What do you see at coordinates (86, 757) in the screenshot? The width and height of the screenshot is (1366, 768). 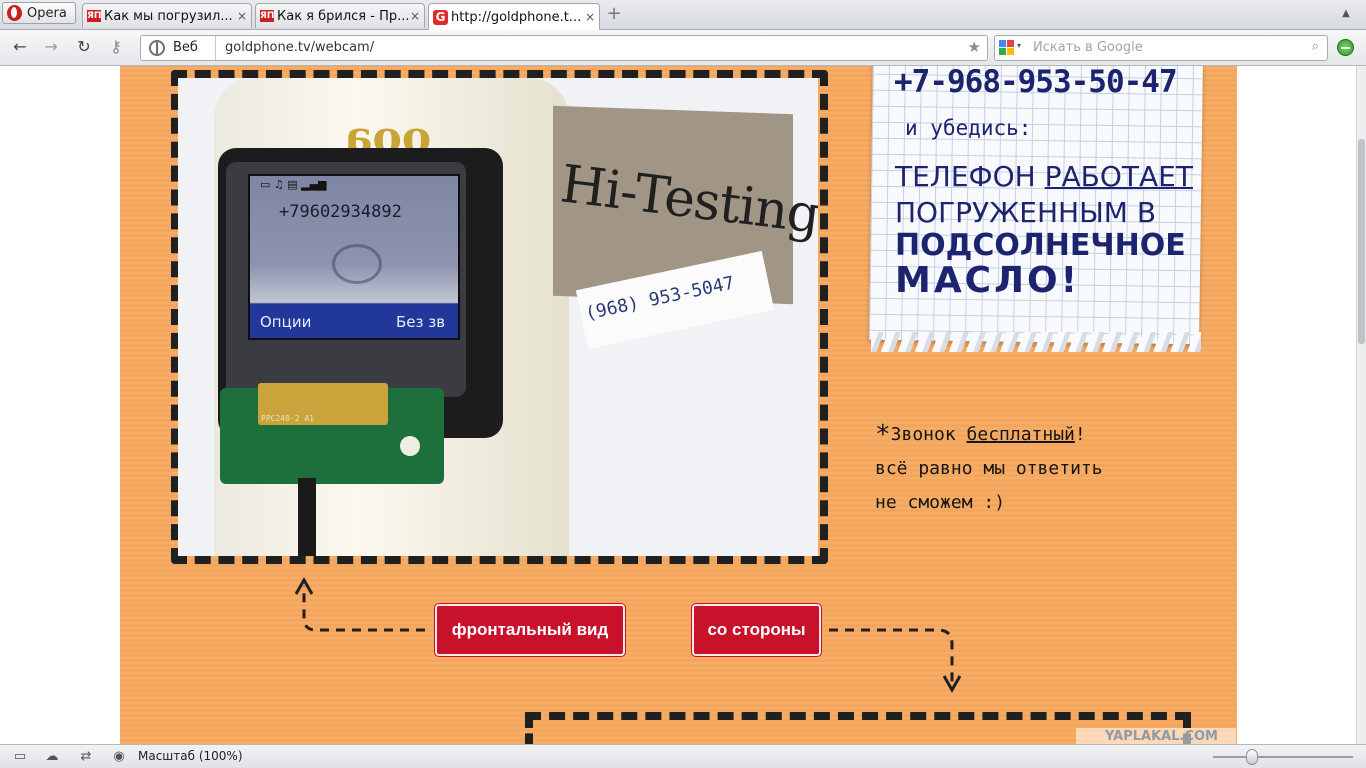 I see `opera-link-sync-icon: ⇄` at bounding box center [86, 757].